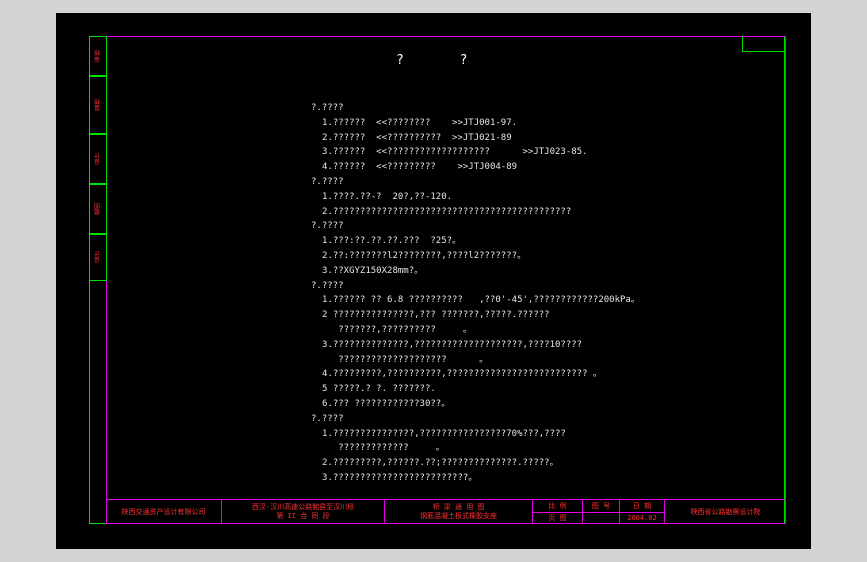  Describe the element at coordinates (420, 122) in the screenshot. I see `note-line: 1.?????? <<???????? >>JTJ001-97.` at that location.